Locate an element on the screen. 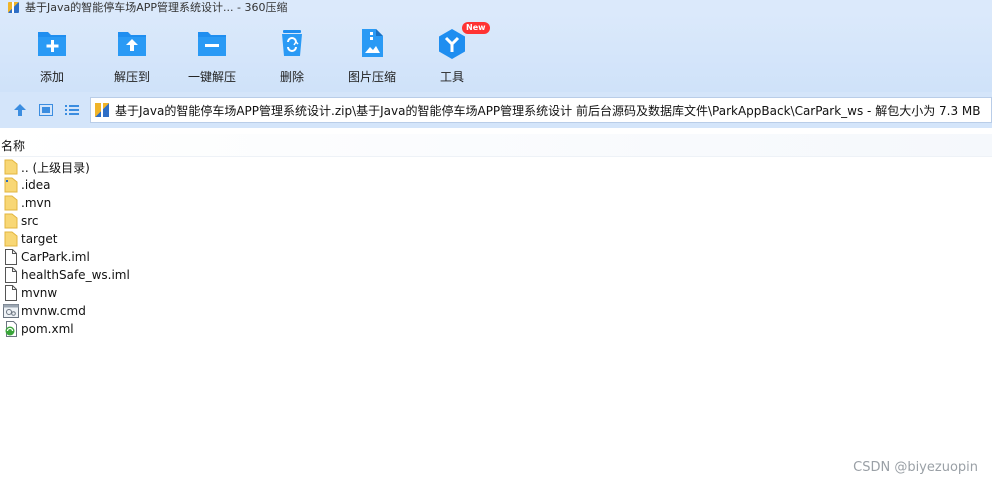 Image resolution: width=992 pixels, height=486 pixels. delete-button: 删除 is located at coordinates (292, 56).